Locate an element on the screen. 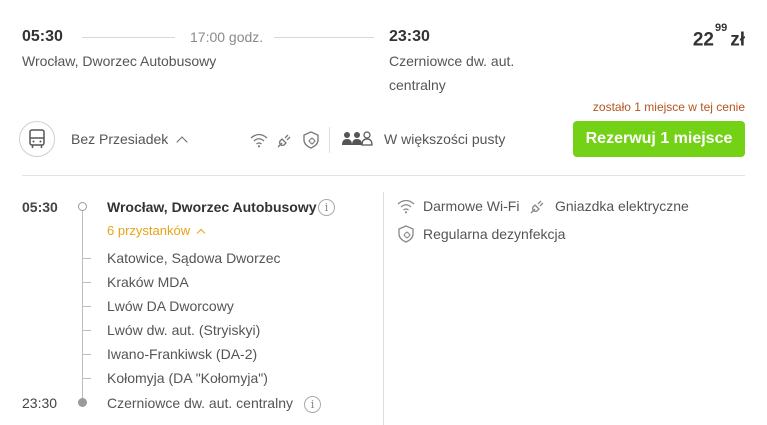 The height and width of the screenshot is (425, 767). occupancy-icon is located at coordinates (357, 141).